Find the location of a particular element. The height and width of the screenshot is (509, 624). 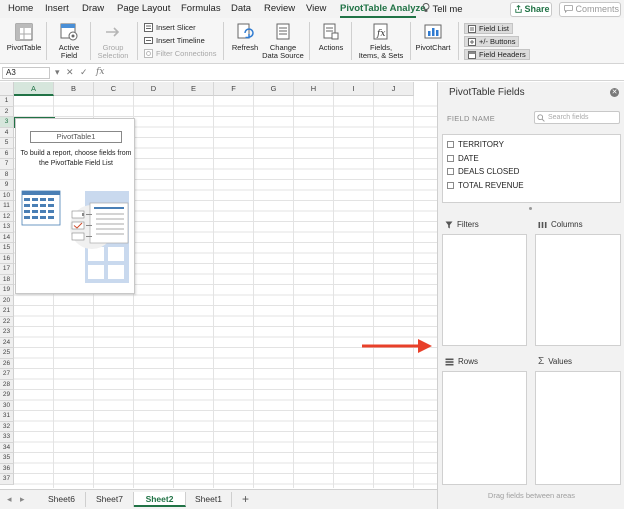

tab-formulas: Formulas is located at coordinates (201, 8).